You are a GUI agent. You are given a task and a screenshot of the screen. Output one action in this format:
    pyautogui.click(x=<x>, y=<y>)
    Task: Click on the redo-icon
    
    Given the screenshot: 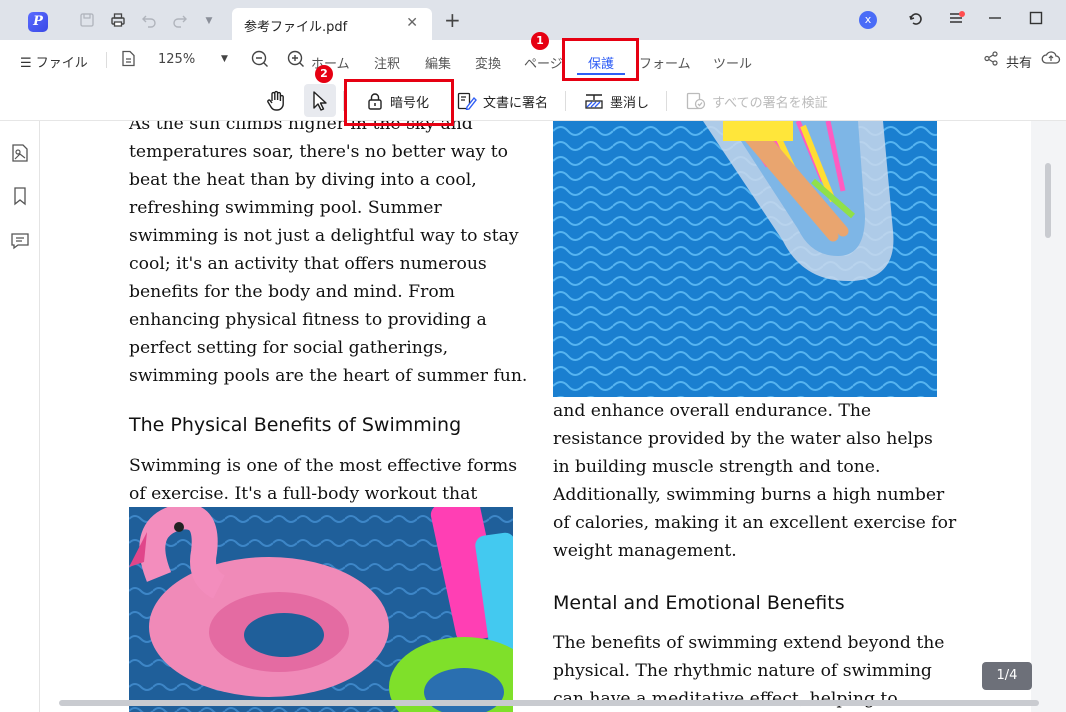 What is the action you would take?
    pyautogui.click(x=180, y=21)
    